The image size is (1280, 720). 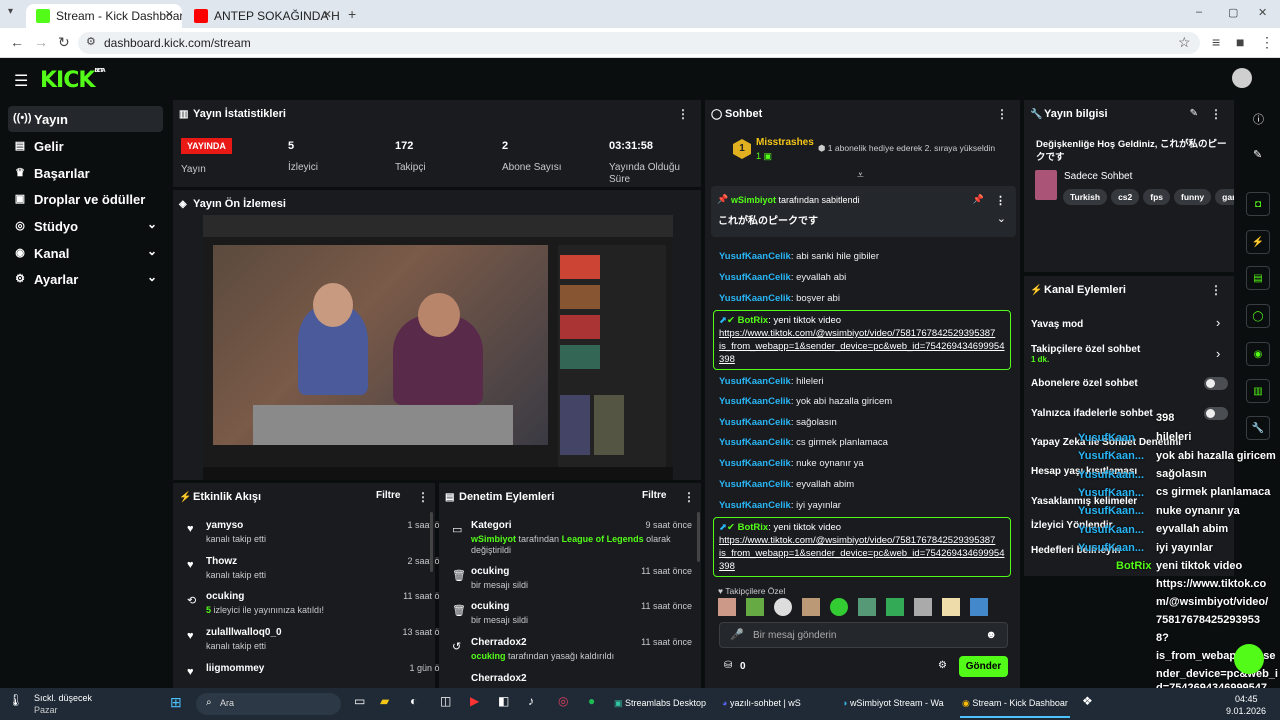 I want to click on tag: fps, so click(x=1157, y=197).